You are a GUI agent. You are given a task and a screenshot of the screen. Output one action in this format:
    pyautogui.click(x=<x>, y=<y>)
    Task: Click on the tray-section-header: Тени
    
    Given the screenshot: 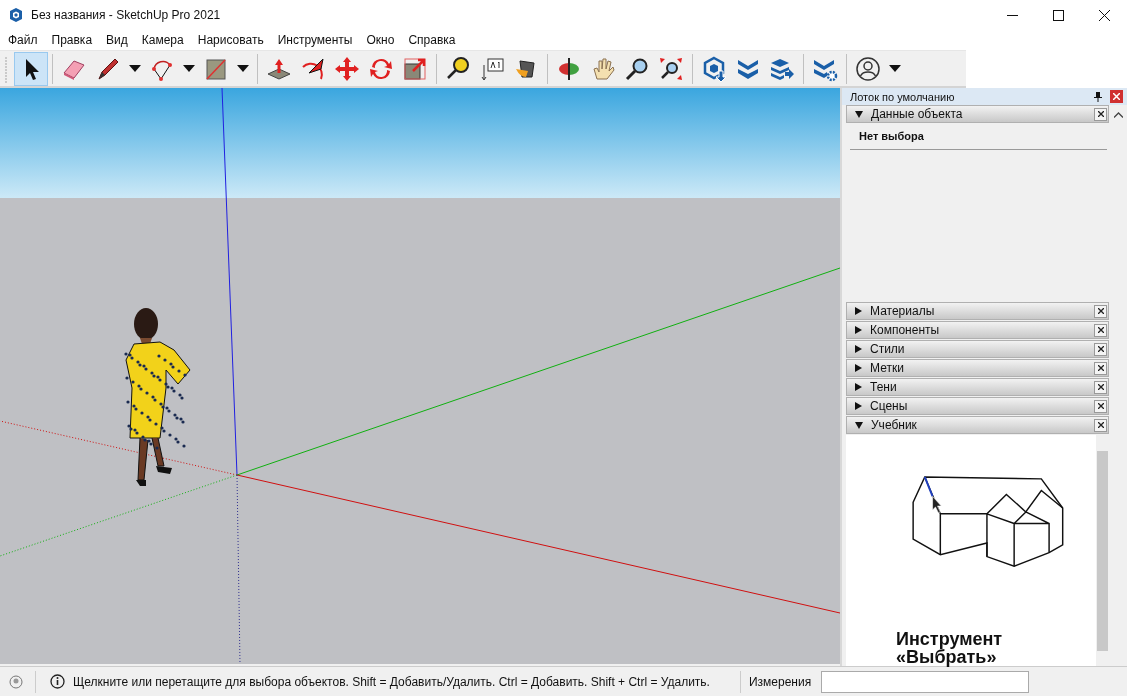 What is the action you would take?
    pyautogui.click(x=977, y=387)
    